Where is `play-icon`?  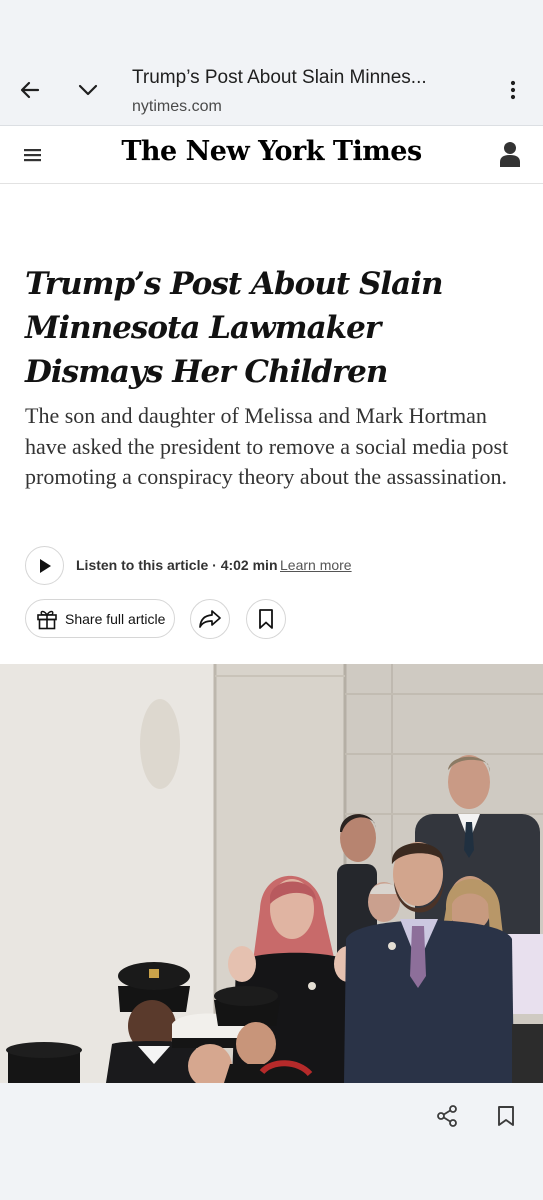 play-icon is located at coordinates (45, 565).